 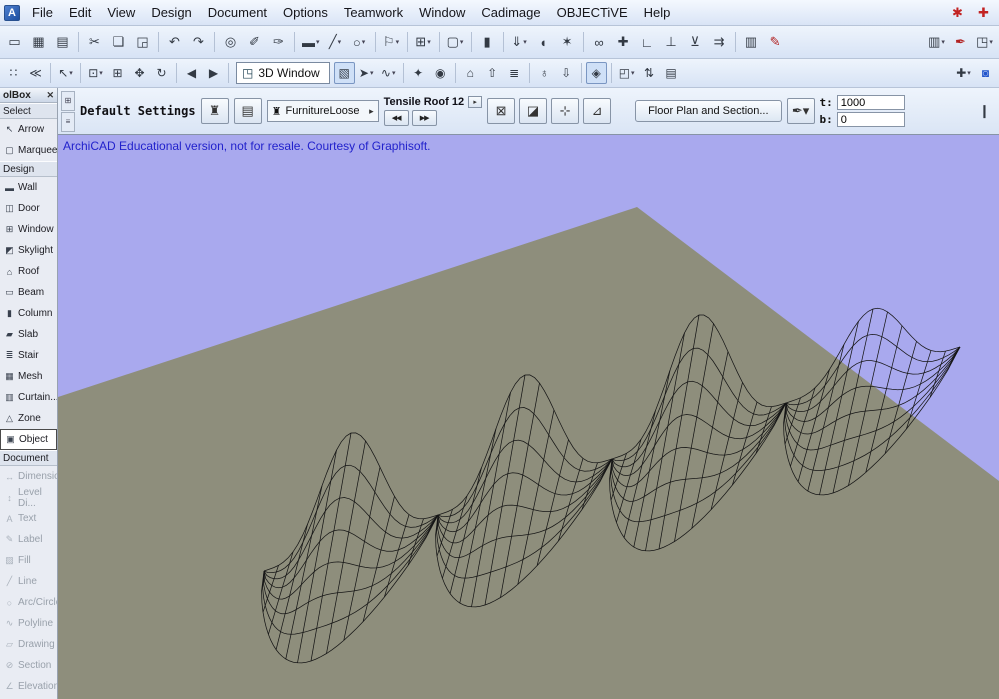 I want to click on view-selector-3d-window: ◳ 3D Window, so click(x=283, y=73).